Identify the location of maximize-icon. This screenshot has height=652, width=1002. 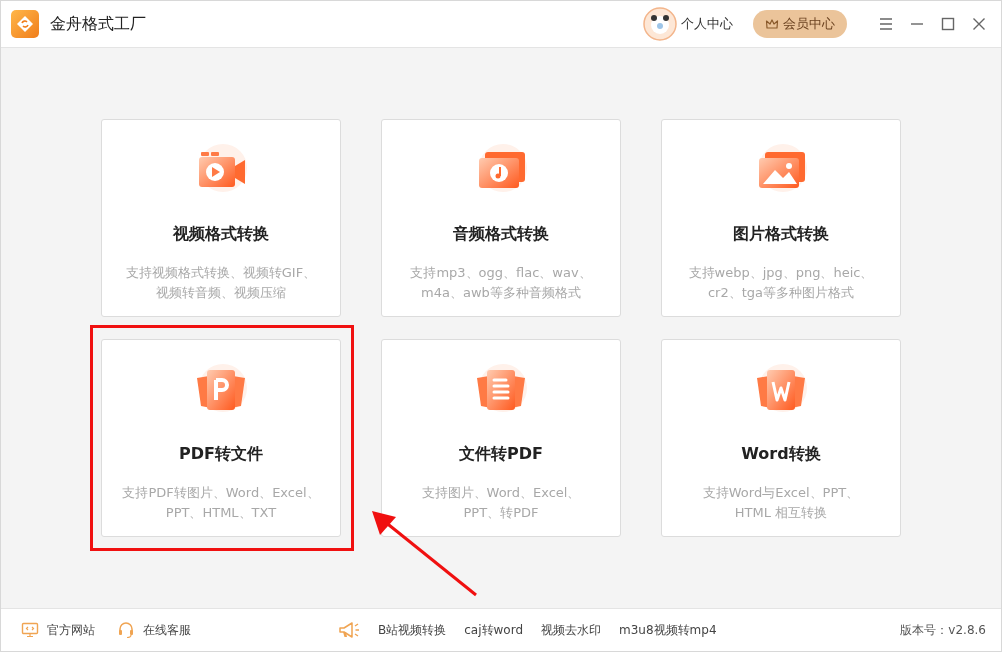
(948, 24).